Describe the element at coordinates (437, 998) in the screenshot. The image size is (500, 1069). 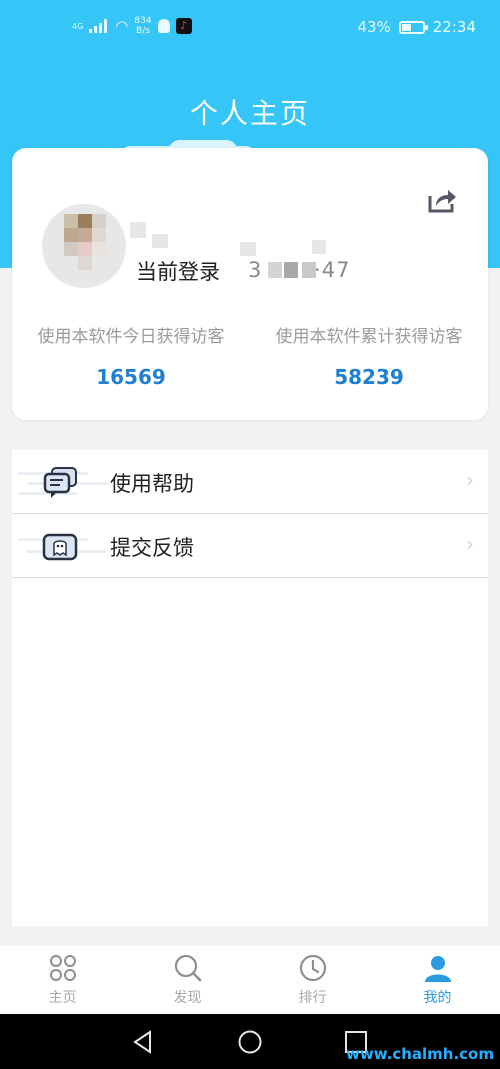
I see `nav-tab-mine-label: 我的` at that location.